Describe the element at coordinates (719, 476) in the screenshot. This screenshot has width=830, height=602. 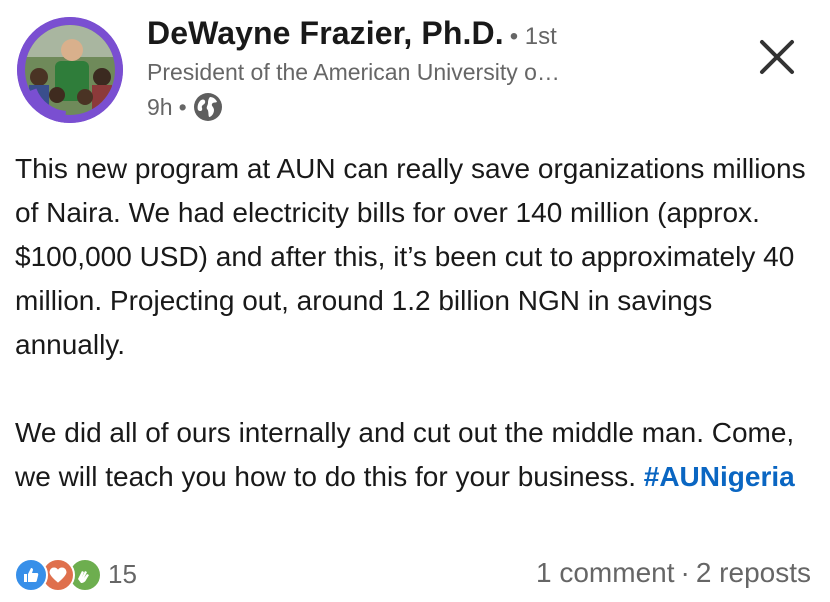
I see `hashtag-link: #AUNigeria` at that location.